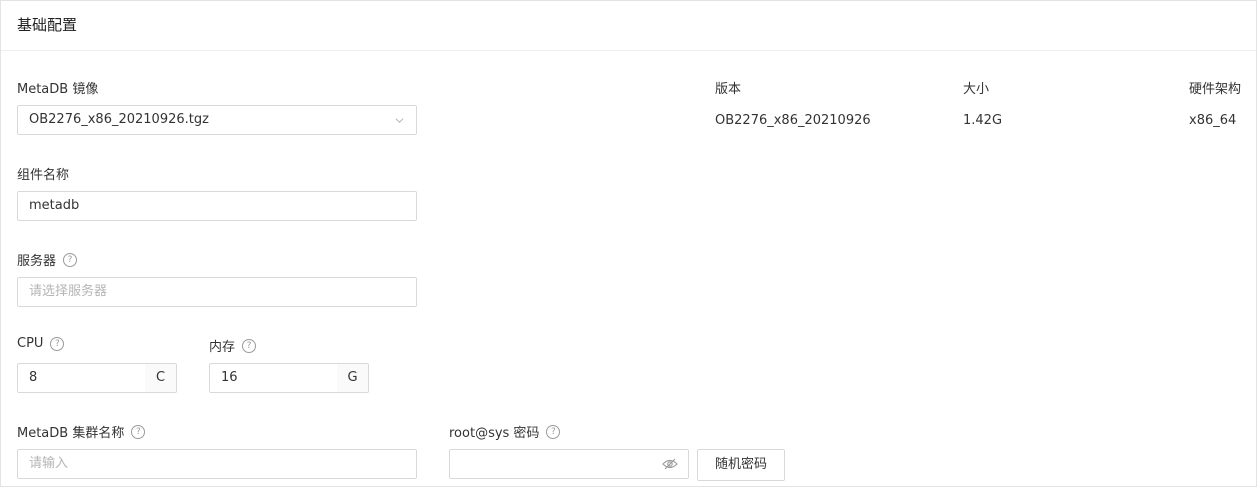  What do you see at coordinates (494, 433) in the screenshot?
I see `root-password-label-text: root@sys 密码` at bounding box center [494, 433].